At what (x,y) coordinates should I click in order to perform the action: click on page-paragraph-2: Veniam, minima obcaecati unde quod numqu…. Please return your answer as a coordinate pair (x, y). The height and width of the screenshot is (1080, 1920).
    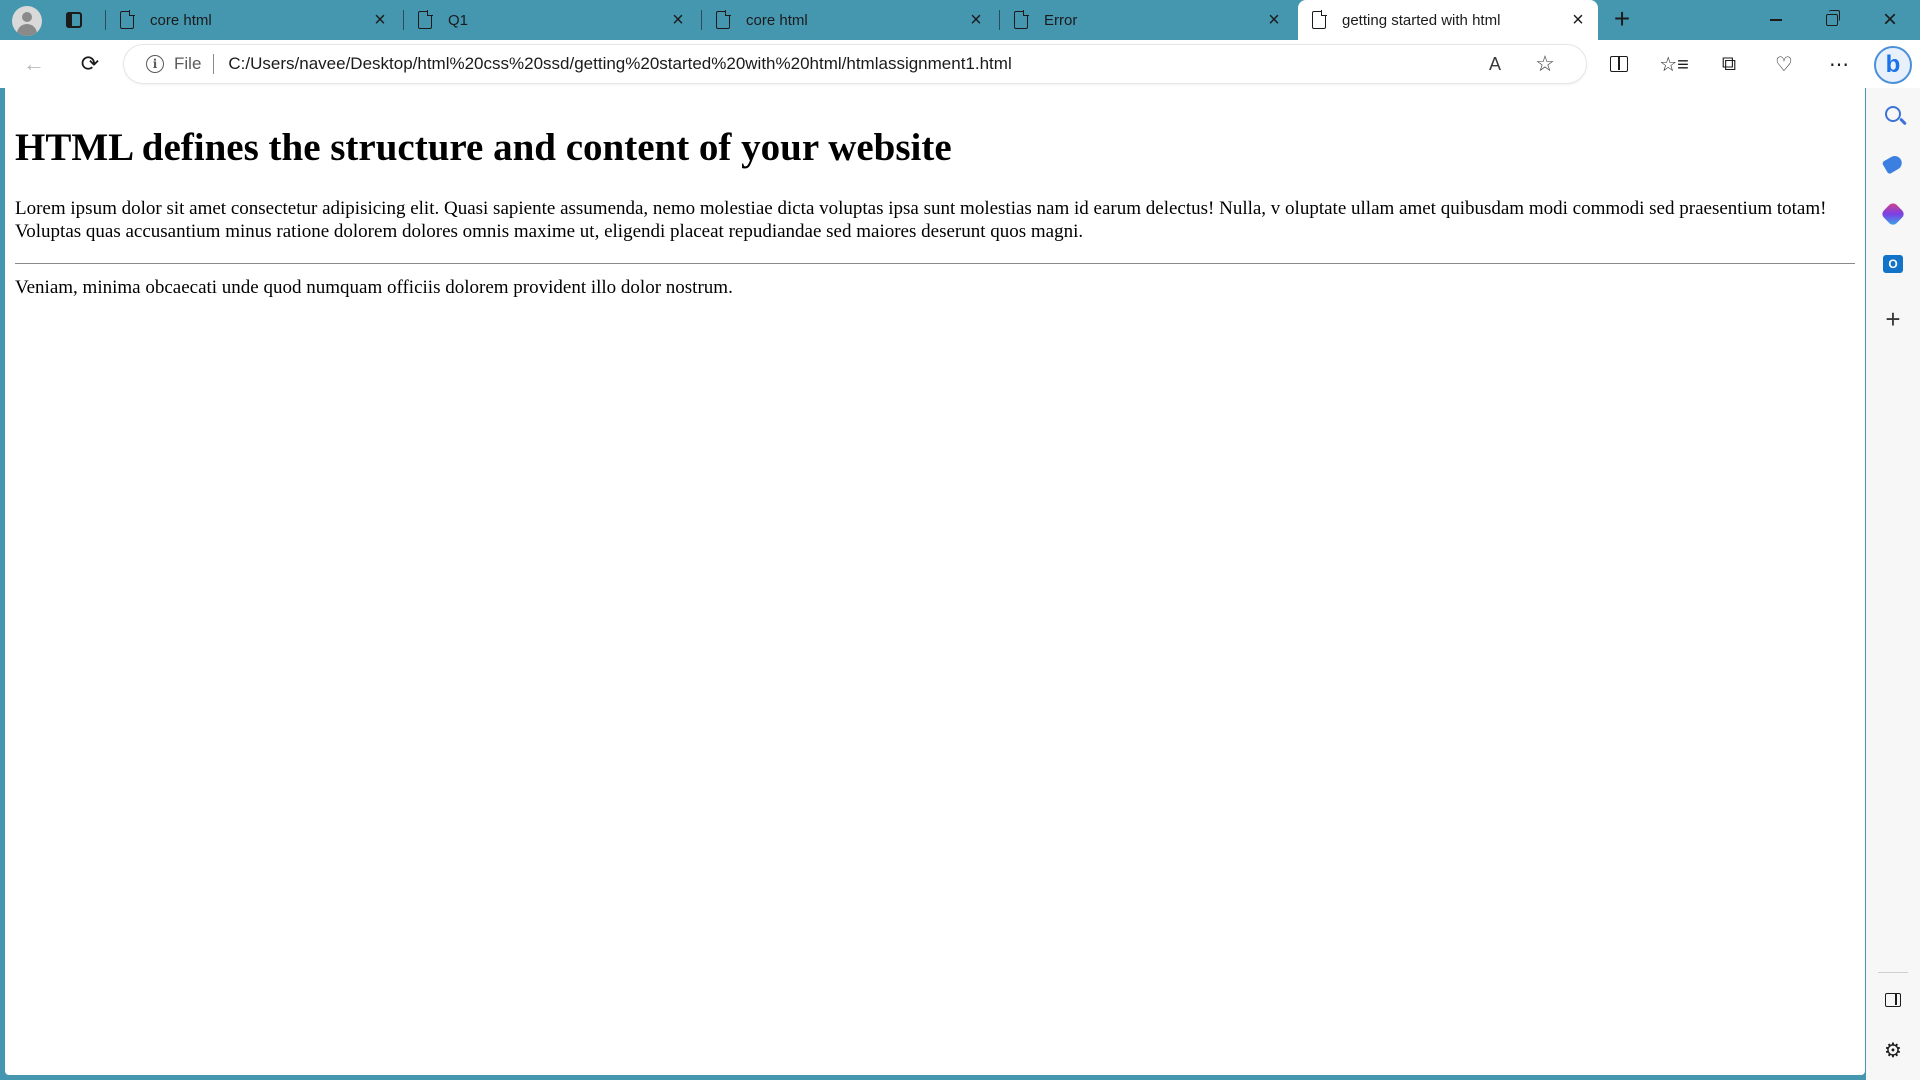
    Looking at the image, I should click on (374, 287).